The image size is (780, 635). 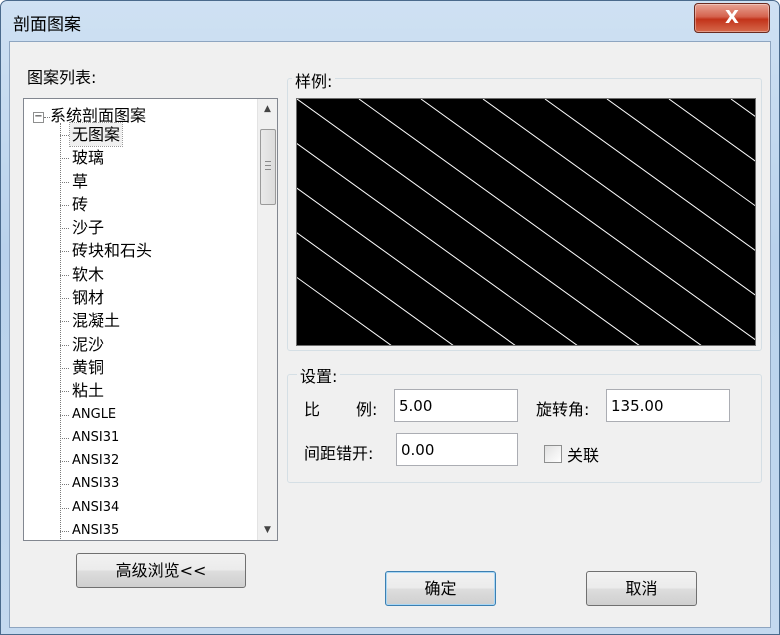 I want to click on rotation-angle-input, so click(x=668, y=405).